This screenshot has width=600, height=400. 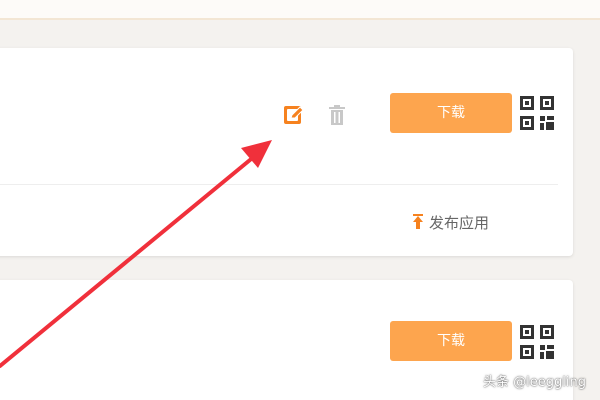 I want to click on card-divider, so click(x=279, y=184).